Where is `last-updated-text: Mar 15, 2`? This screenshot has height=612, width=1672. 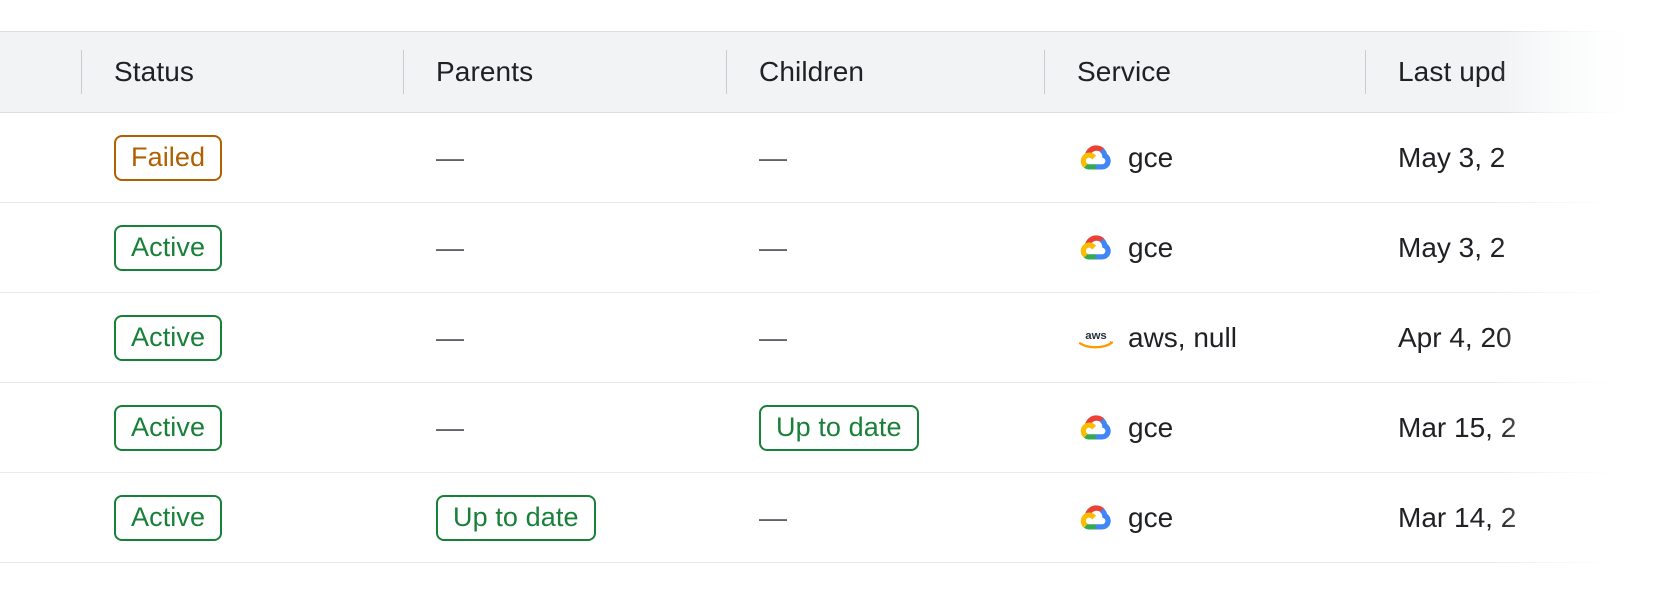
last-updated-text: Mar 15, 2 is located at coordinates (1457, 427).